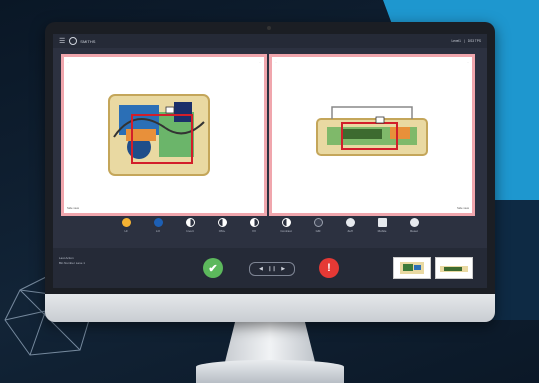  I want to click on reset-icon, so click(414, 222).